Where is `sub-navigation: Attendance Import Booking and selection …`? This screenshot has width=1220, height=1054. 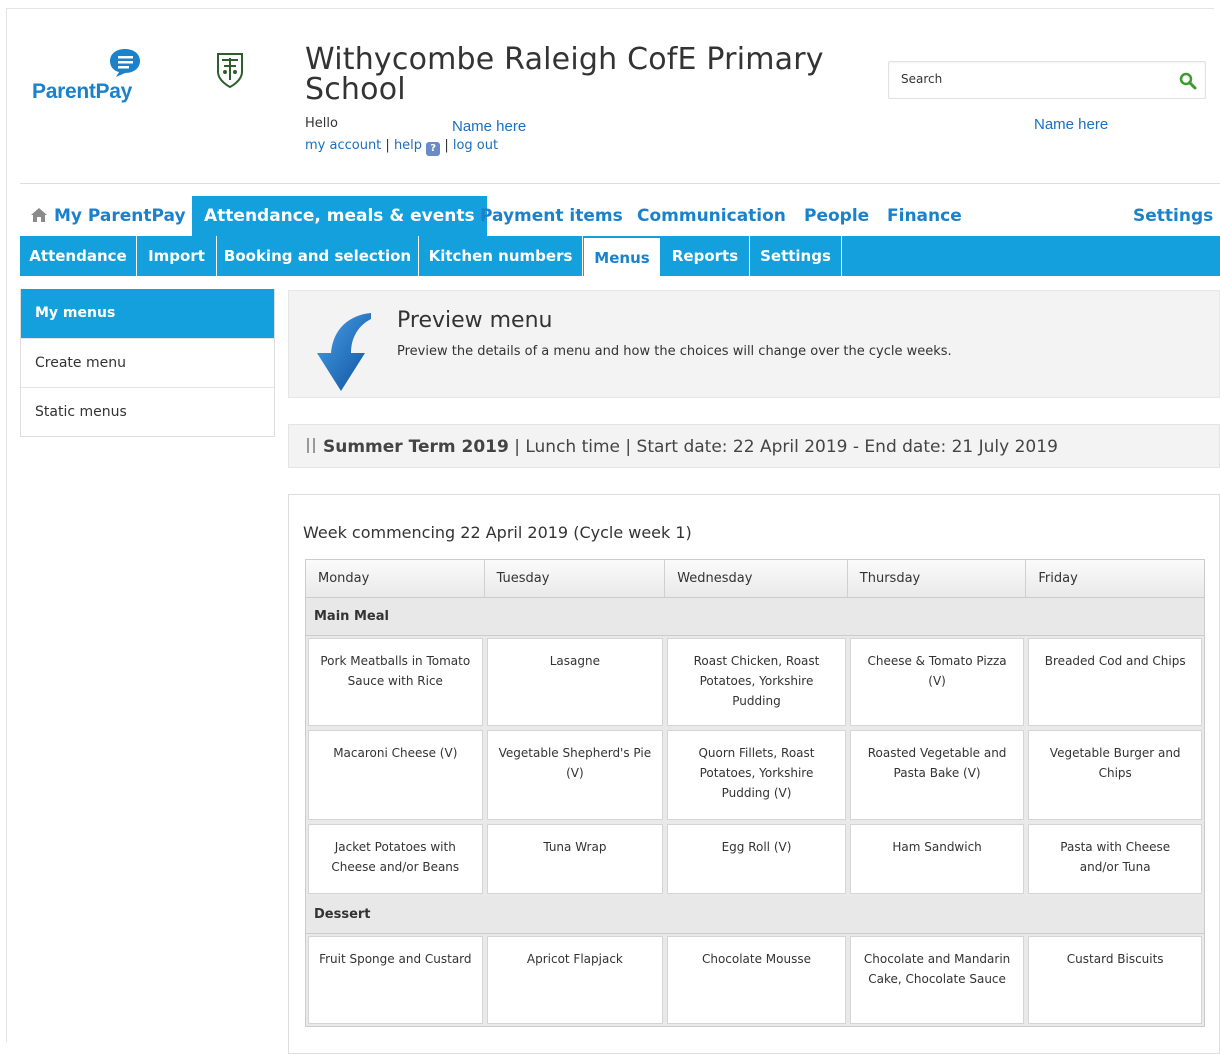 sub-navigation: Attendance Import Booking and selection … is located at coordinates (620, 256).